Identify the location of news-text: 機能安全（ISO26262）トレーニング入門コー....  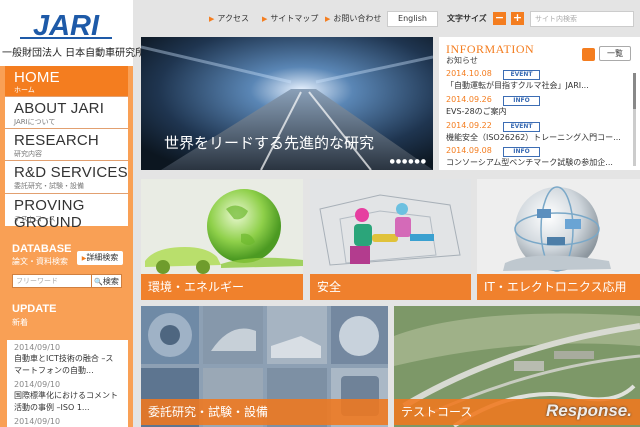
(533, 137).